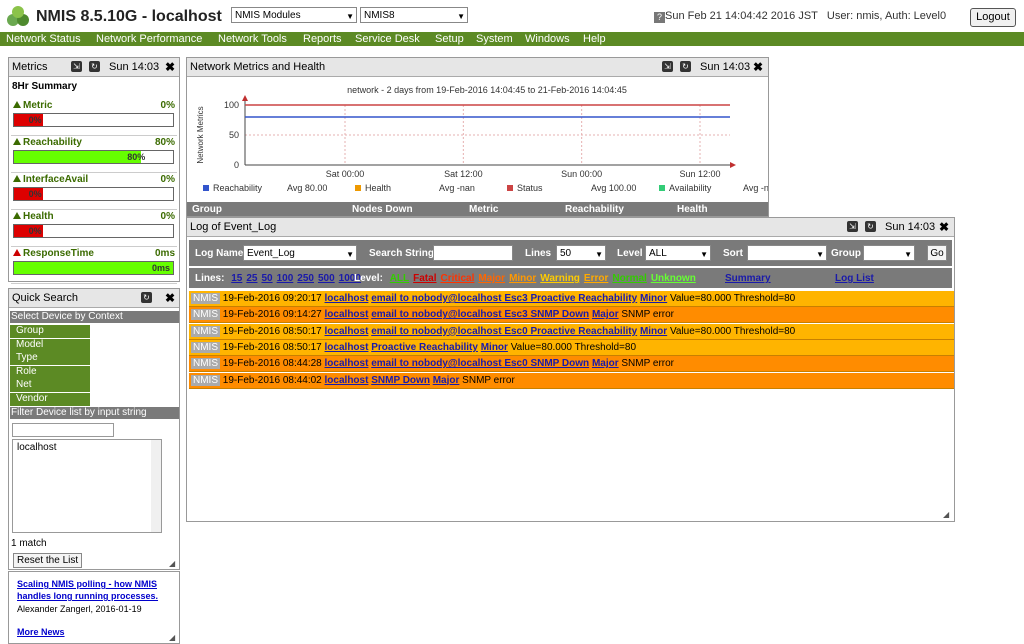 The width and height of the screenshot is (1024, 644). I want to click on context-group: Group, so click(50, 331).